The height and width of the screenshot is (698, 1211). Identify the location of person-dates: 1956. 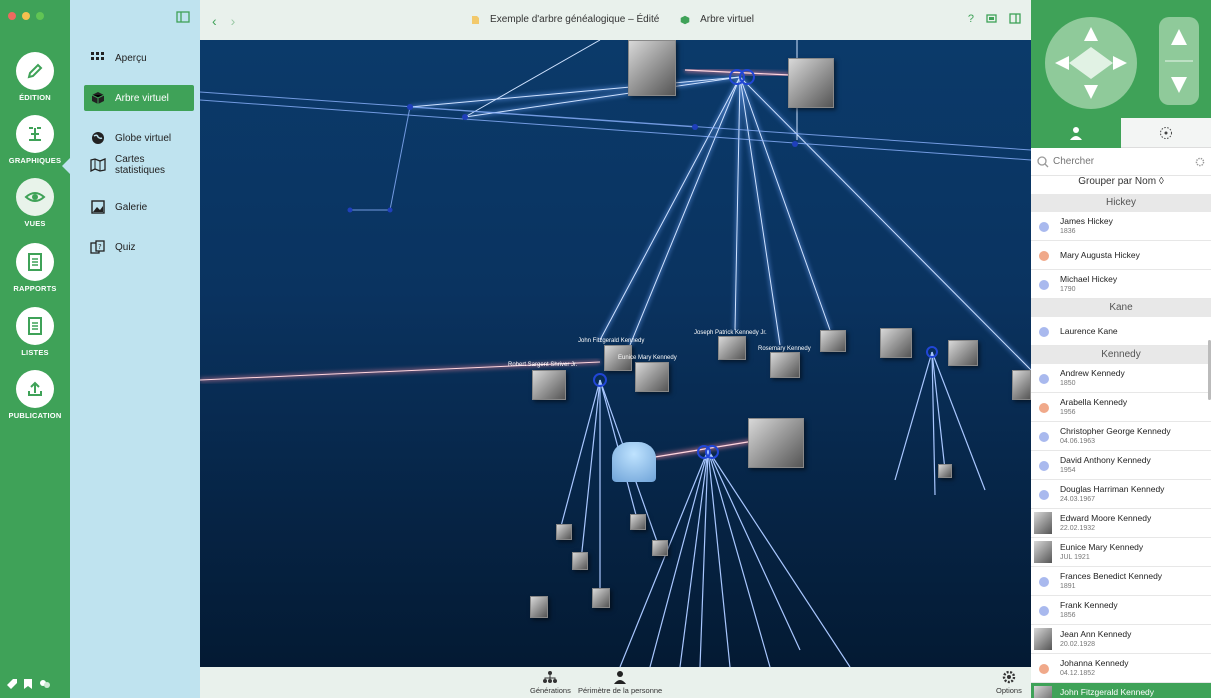
(1068, 412).